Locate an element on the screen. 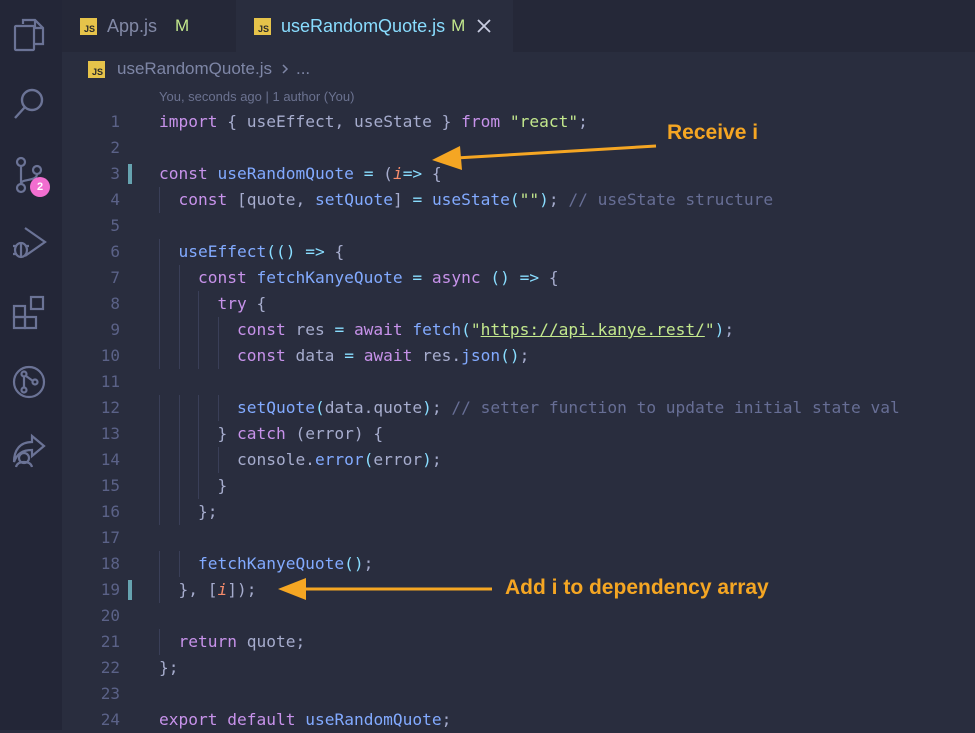 This screenshot has height=733, width=975. code-text: } is located at coordinates (193, 486).